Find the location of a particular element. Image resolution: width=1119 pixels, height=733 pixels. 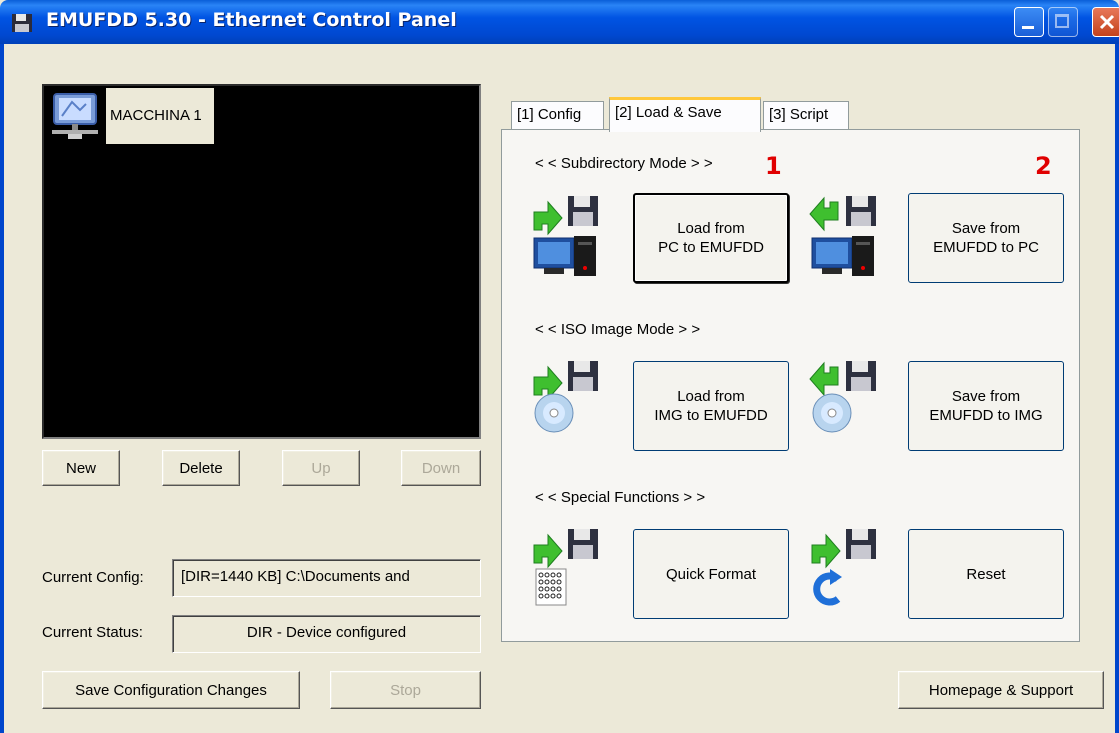

pc-to-floppy-icon is located at coordinates (565, 236).